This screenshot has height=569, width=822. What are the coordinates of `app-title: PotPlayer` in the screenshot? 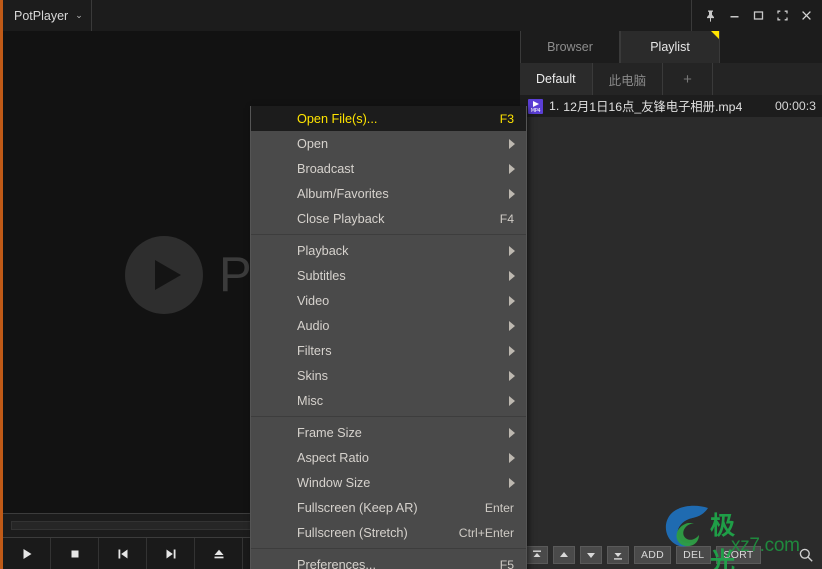 It's located at (41, 15).